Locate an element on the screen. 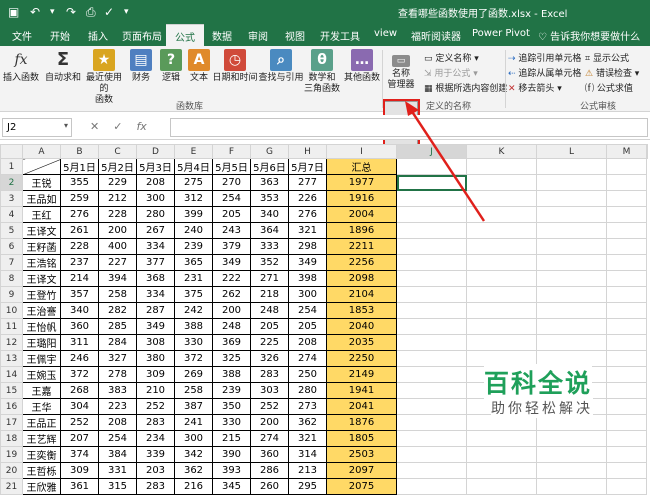 The height and width of the screenshot is (495, 650). cell: 276 is located at coordinates (307, 214).